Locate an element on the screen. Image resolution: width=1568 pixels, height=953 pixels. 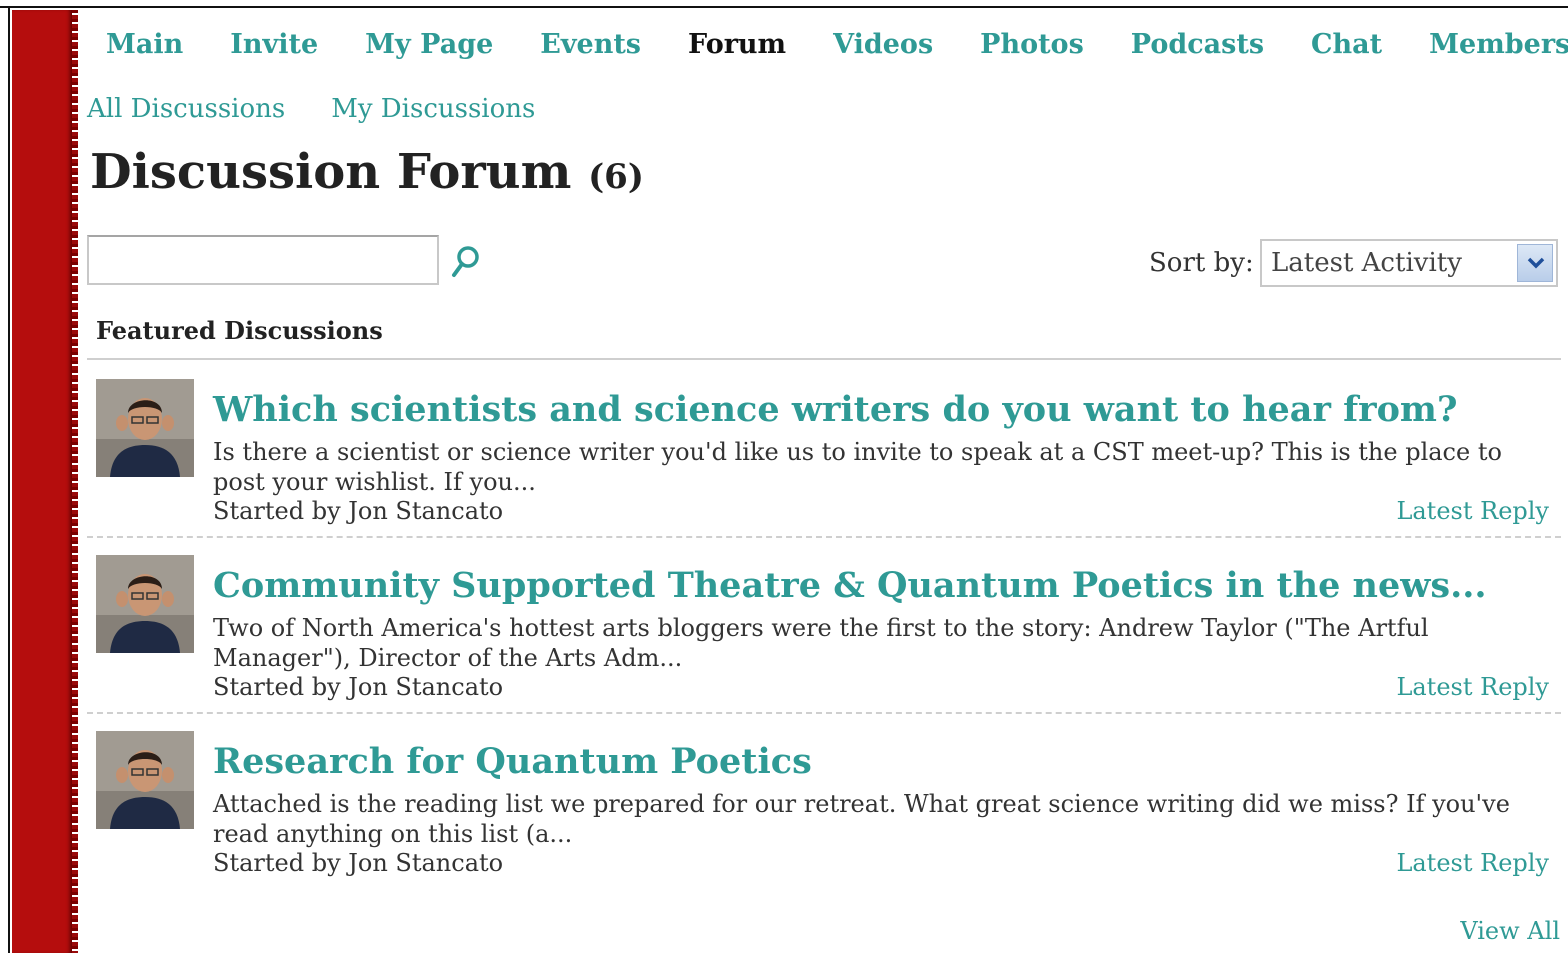
decorative-red-sidebar is located at coordinates (45, 481).